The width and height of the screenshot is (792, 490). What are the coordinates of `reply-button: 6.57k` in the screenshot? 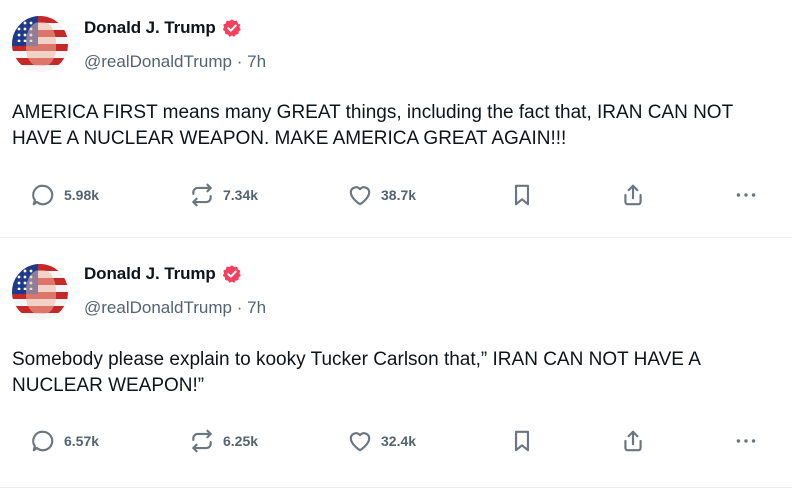 It's located at (64, 441).